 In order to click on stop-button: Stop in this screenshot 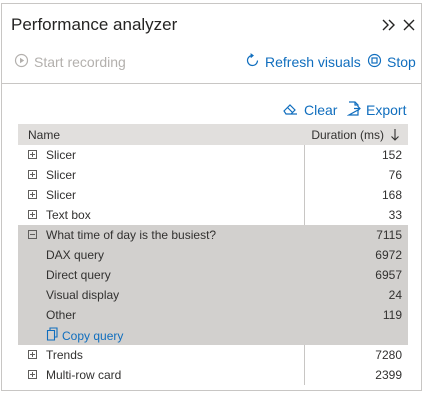, I will do `click(391, 62)`.